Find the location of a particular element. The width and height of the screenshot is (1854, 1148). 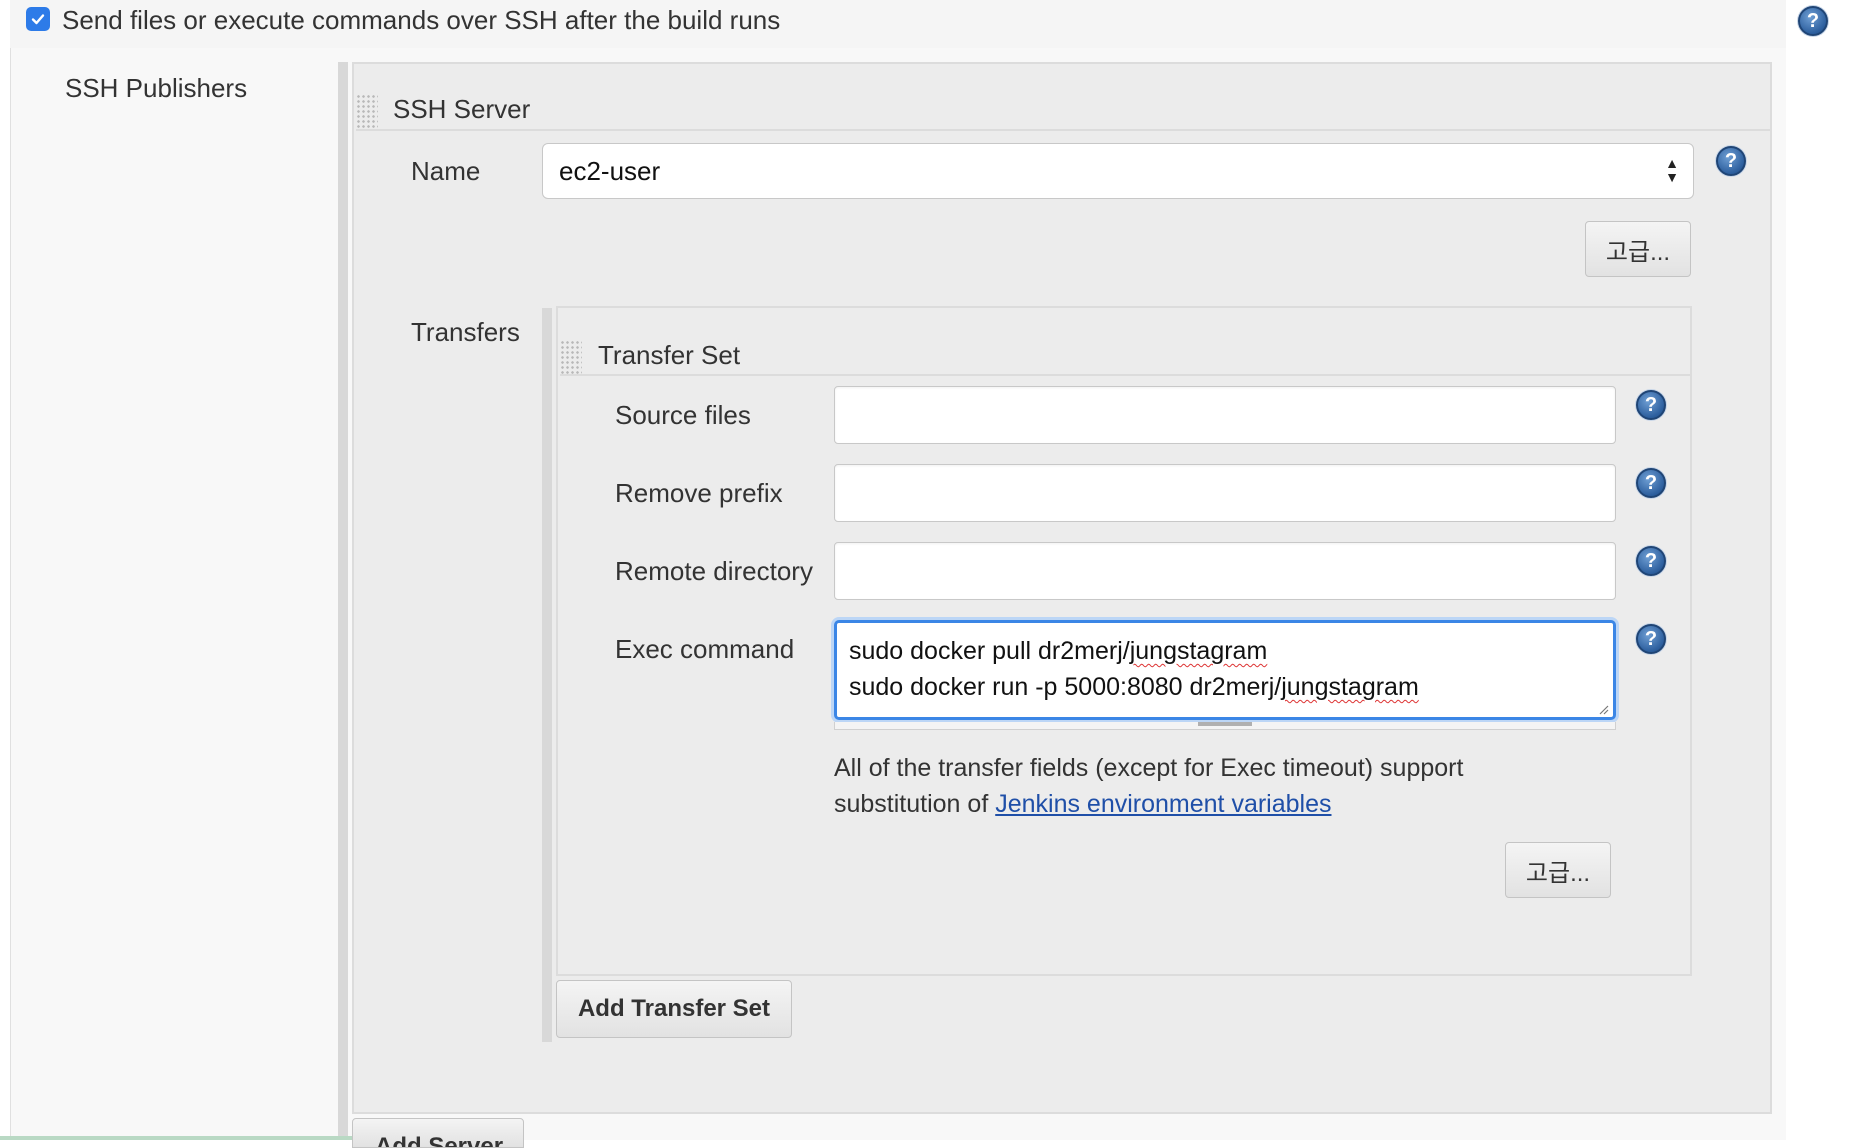

server-name-value: ec2-user is located at coordinates (610, 171).